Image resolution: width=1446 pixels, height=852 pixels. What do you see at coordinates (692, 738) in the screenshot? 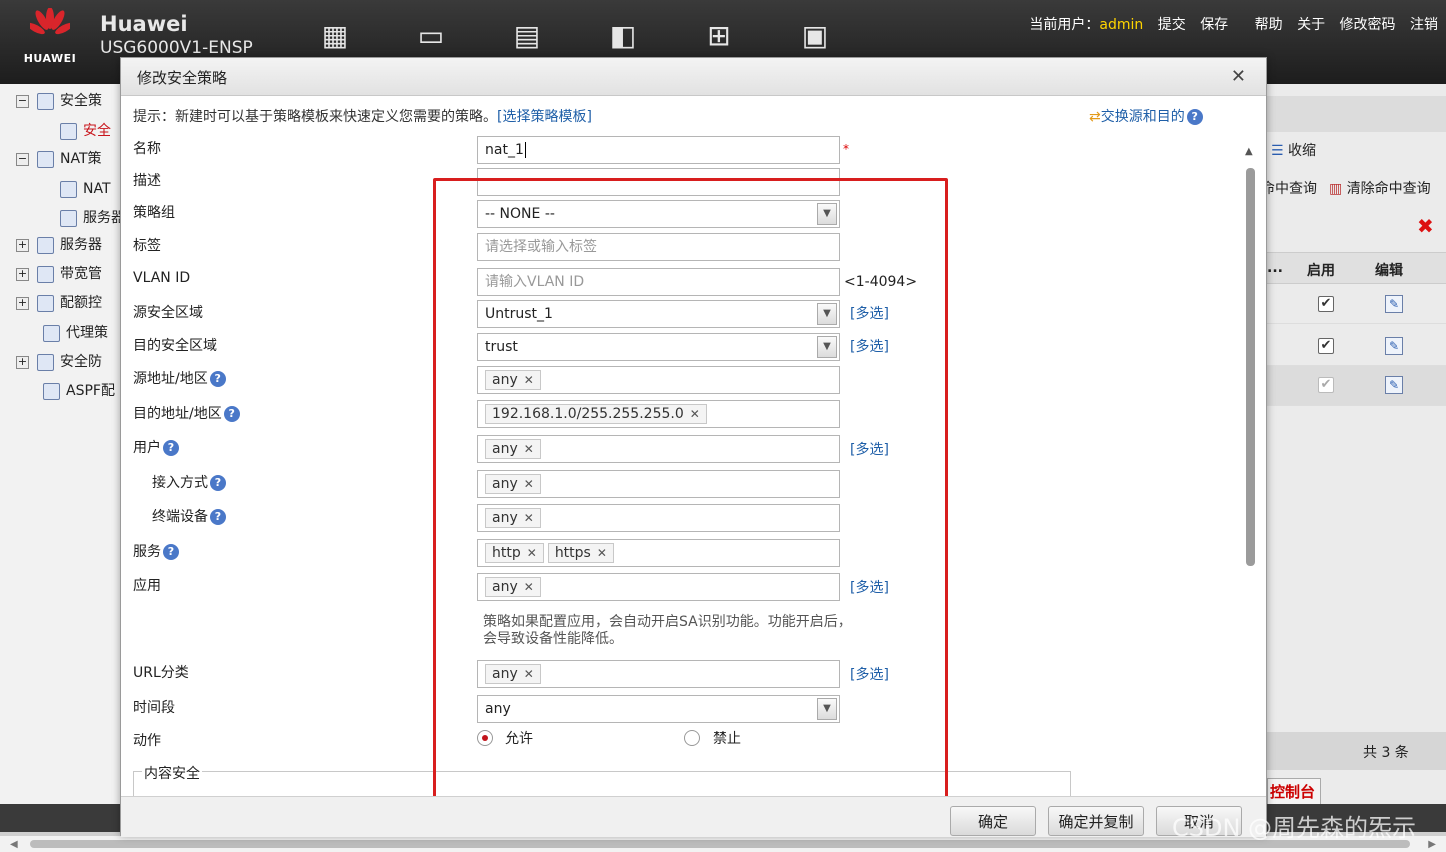
I see `action-deny-radio` at bounding box center [692, 738].